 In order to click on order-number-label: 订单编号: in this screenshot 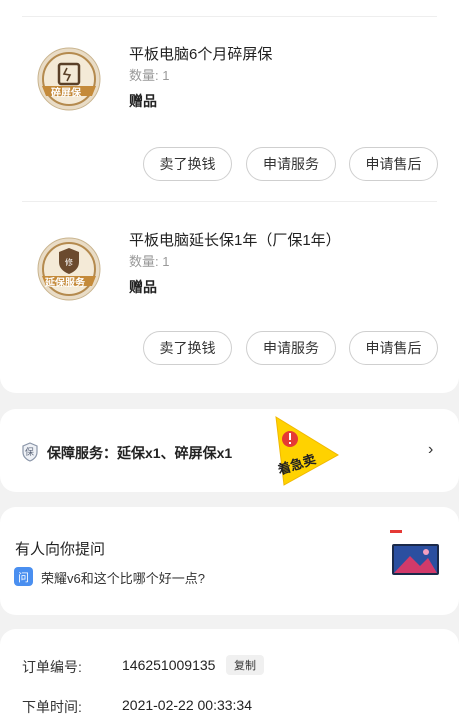, I will do `click(52, 667)`.